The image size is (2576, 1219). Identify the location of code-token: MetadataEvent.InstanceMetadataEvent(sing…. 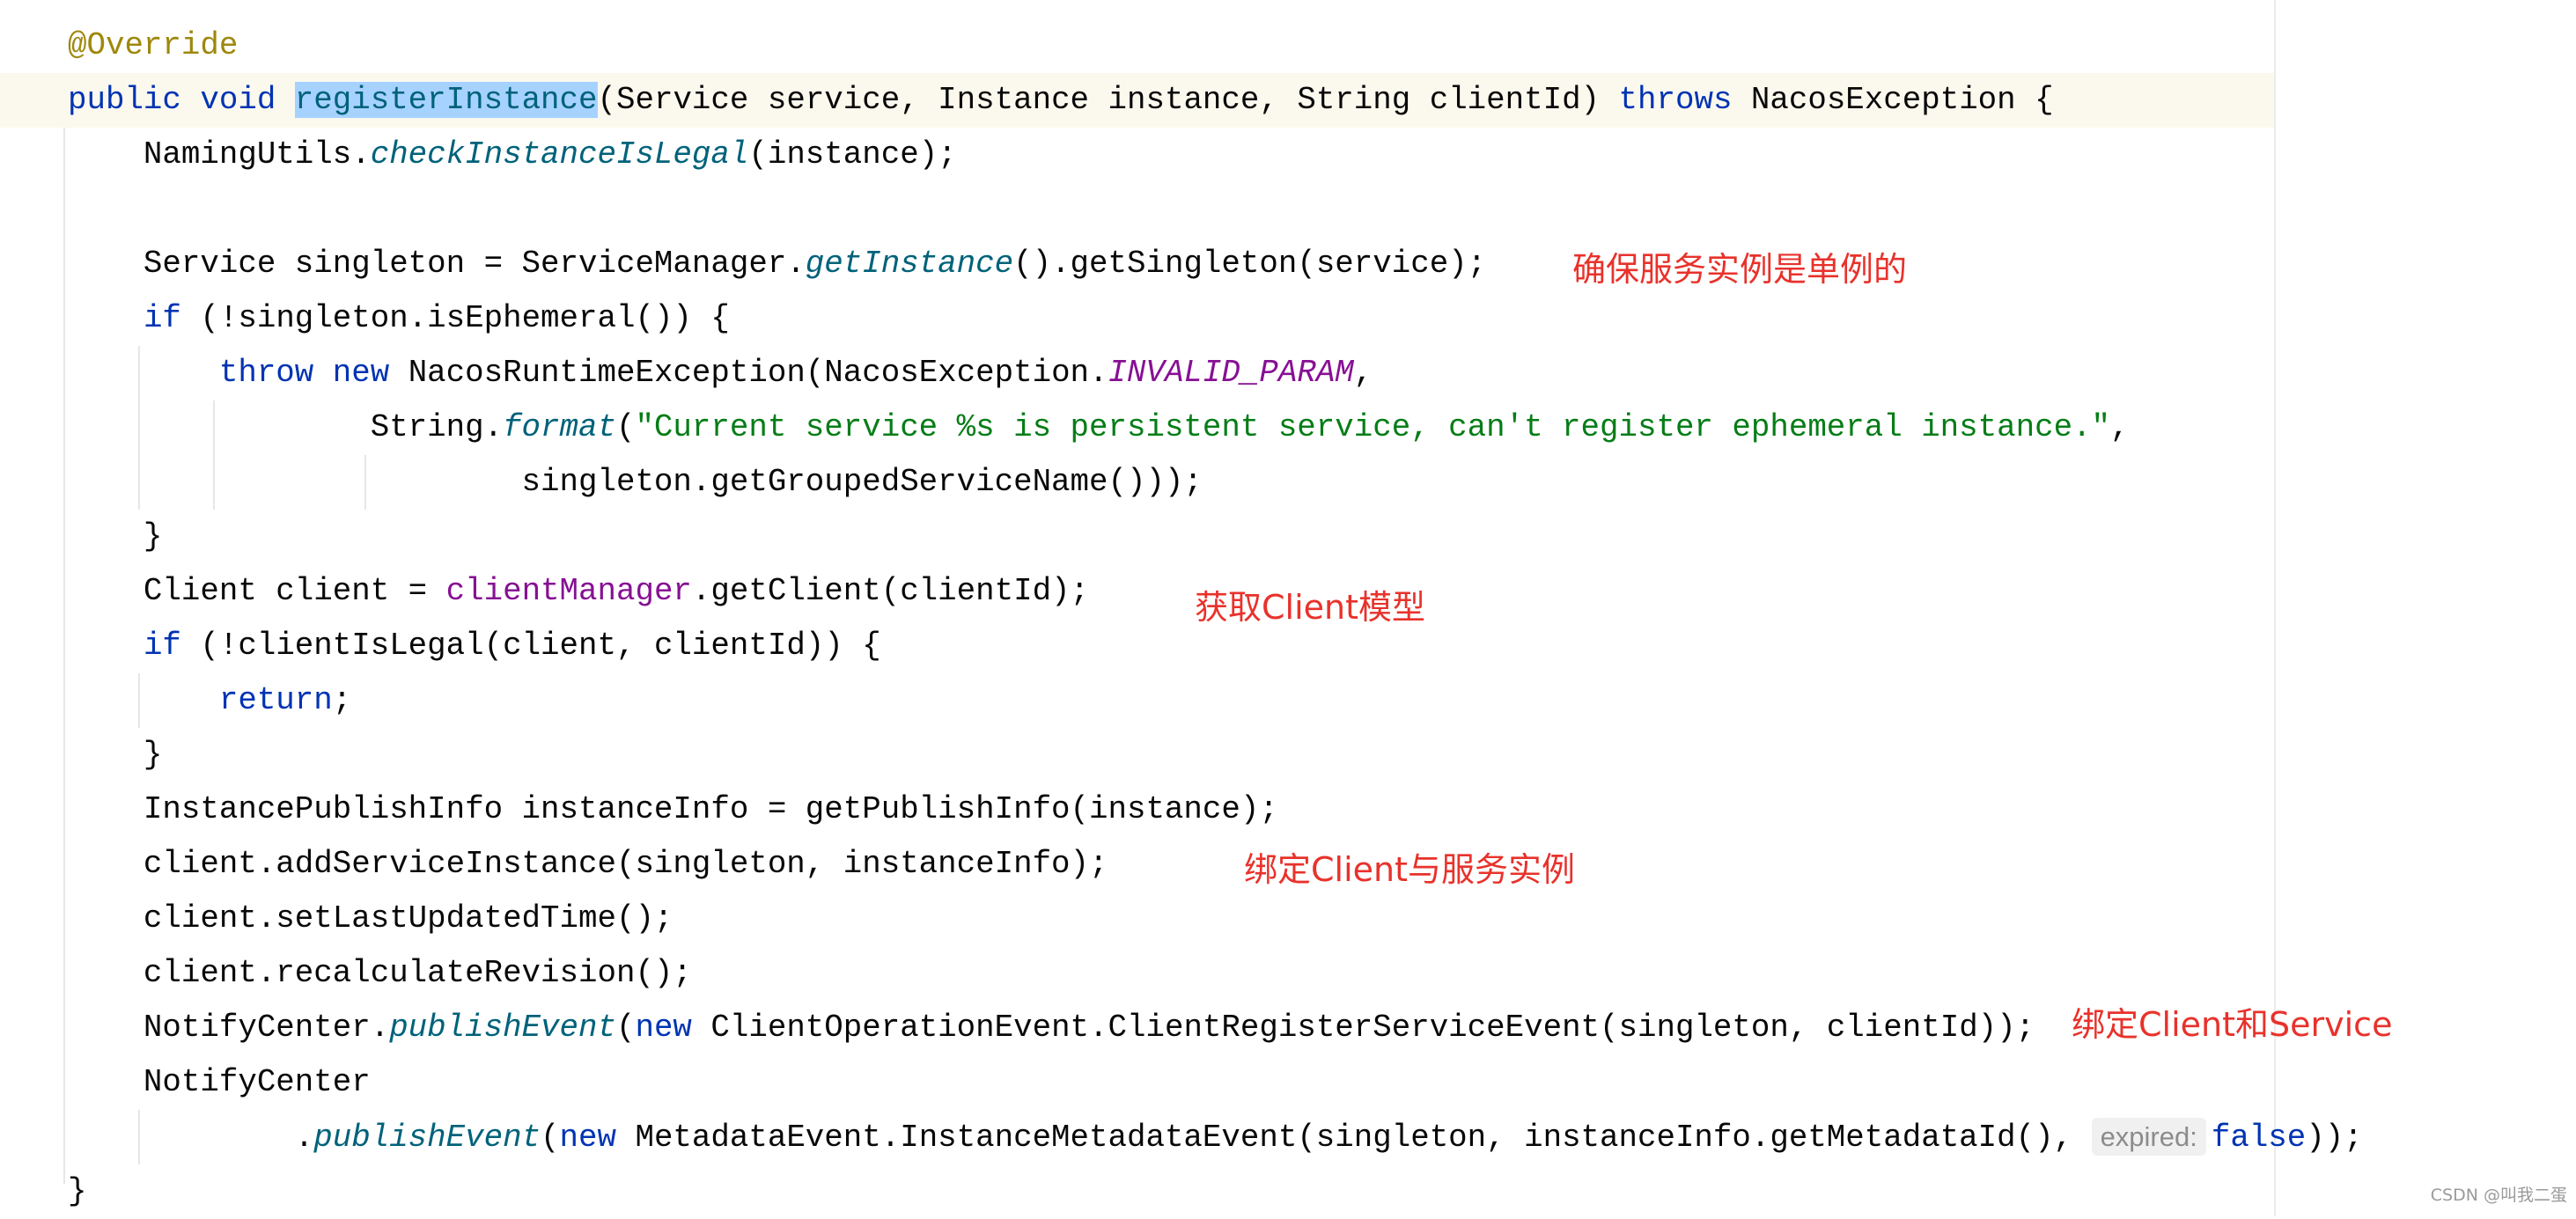
(1354, 1138).